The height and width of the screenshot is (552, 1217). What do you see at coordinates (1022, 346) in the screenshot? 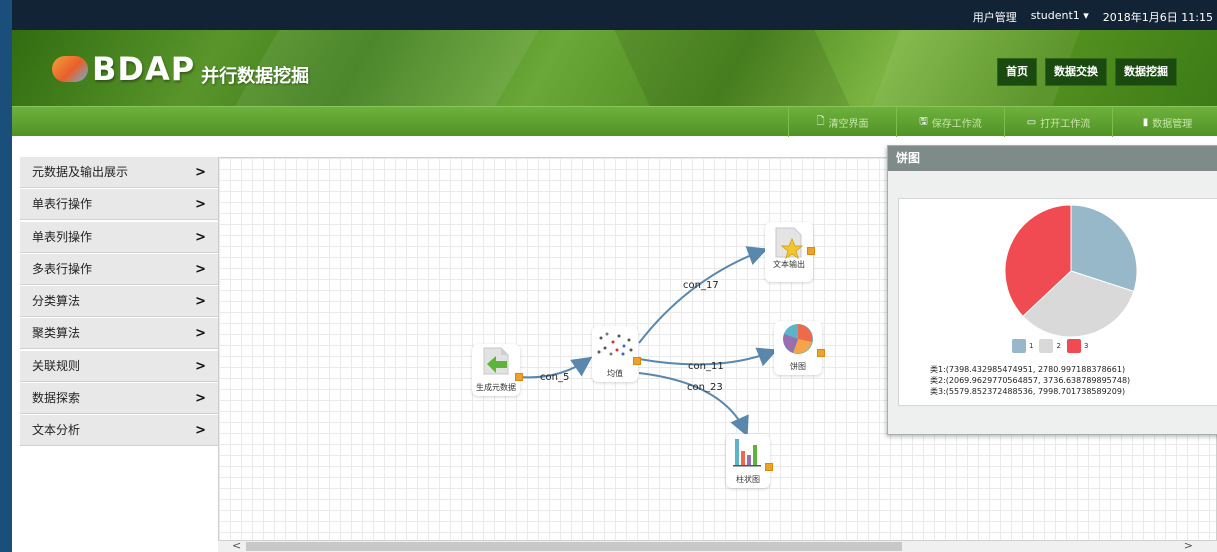
I see `legend-item-1: 1` at bounding box center [1022, 346].